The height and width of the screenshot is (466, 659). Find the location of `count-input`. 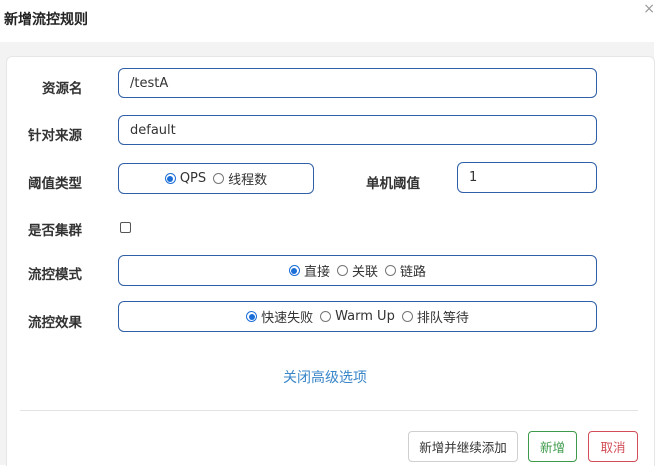

count-input is located at coordinates (527, 177).